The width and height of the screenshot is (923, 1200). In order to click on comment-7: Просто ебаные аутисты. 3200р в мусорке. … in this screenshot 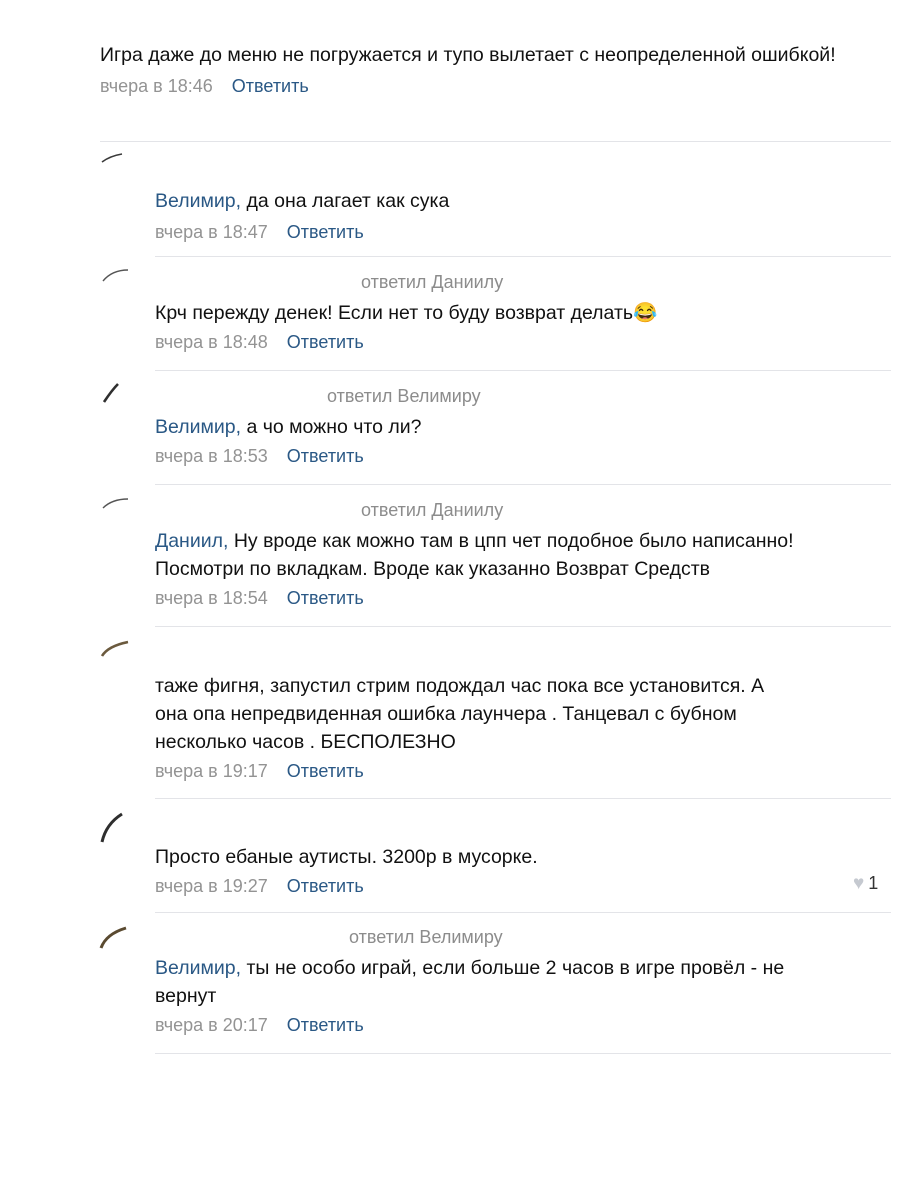, I will do `click(525, 871)`.